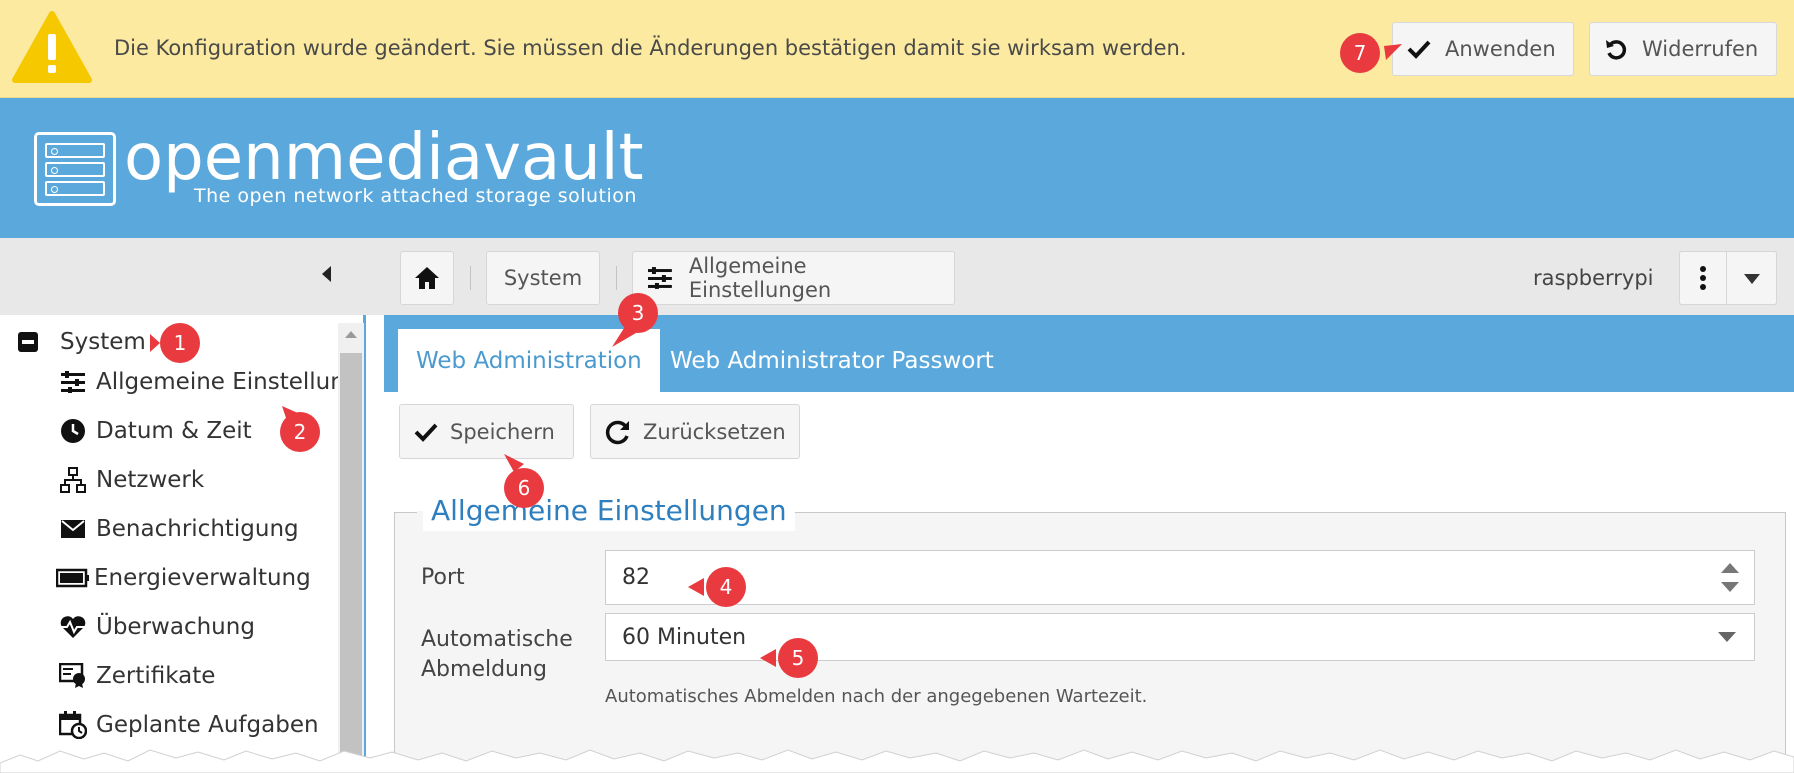 The height and width of the screenshot is (773, 1794). I want to click on scroll-up-icon, so click(351, 334).